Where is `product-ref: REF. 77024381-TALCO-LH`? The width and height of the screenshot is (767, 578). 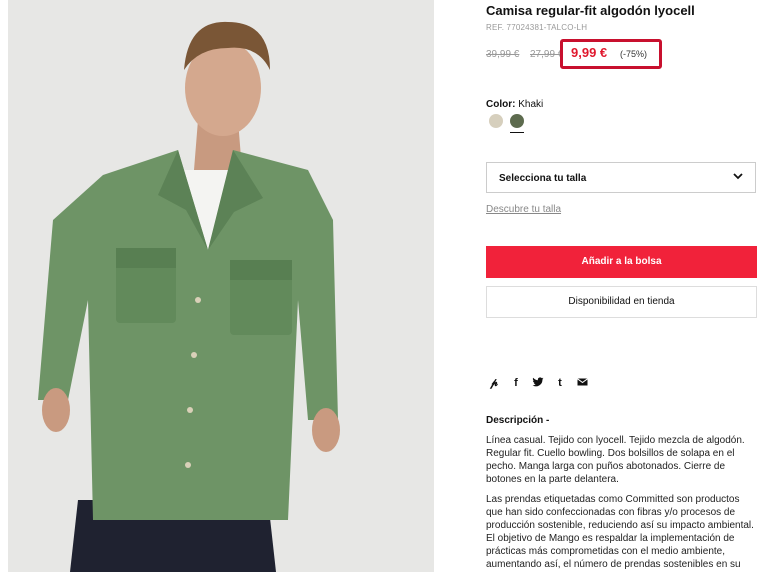 product-ref: REF. 77024381-TALCO-LH is located at coordinates (537, 27).